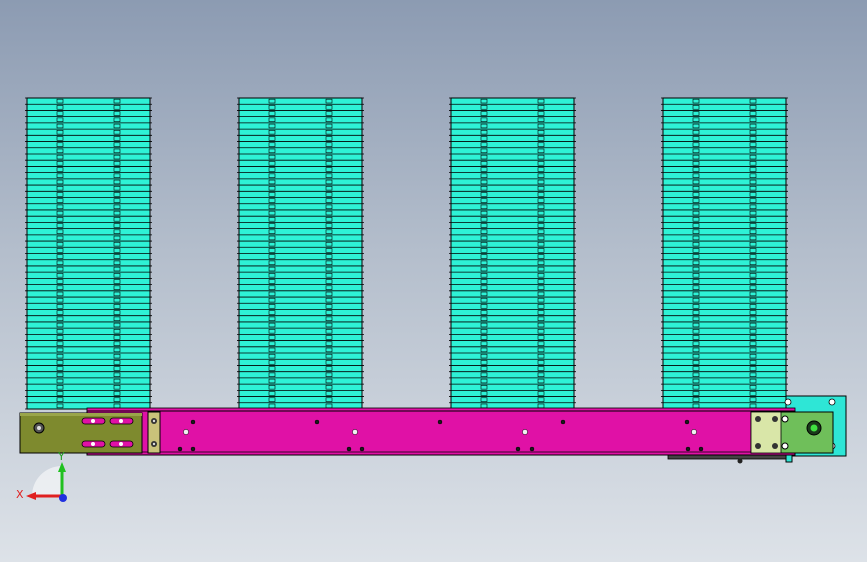  Describe the element at coordinates (81, 433) in the screenshot. I see `left-bracket` at that location.